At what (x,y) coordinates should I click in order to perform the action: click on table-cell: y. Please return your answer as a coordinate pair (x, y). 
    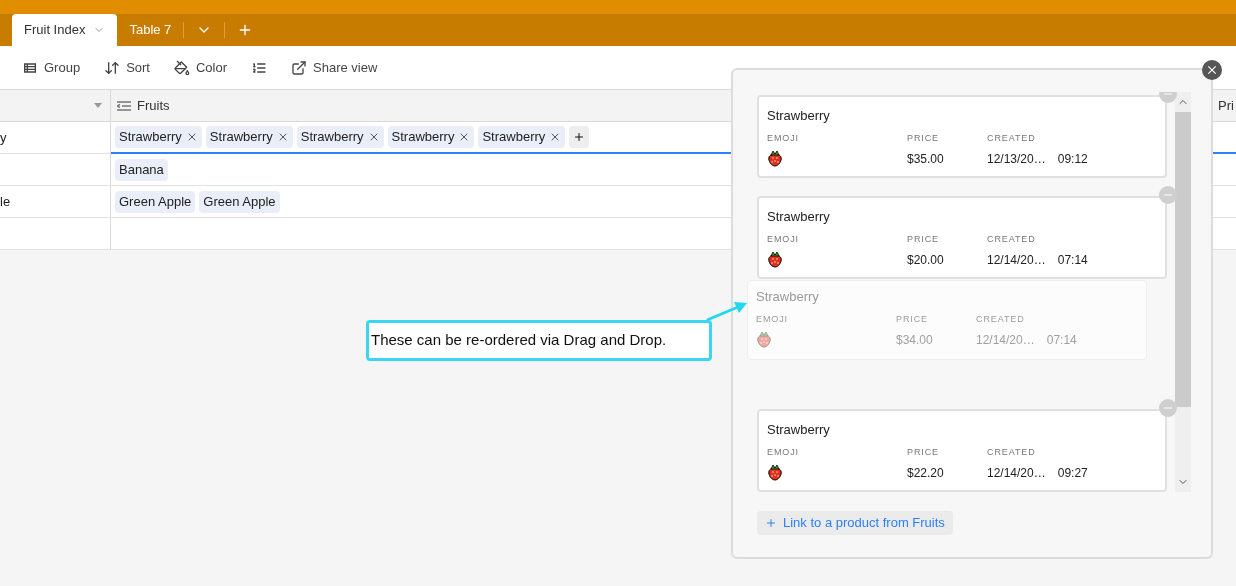
    Looking at the image, I should click on (55, 138).